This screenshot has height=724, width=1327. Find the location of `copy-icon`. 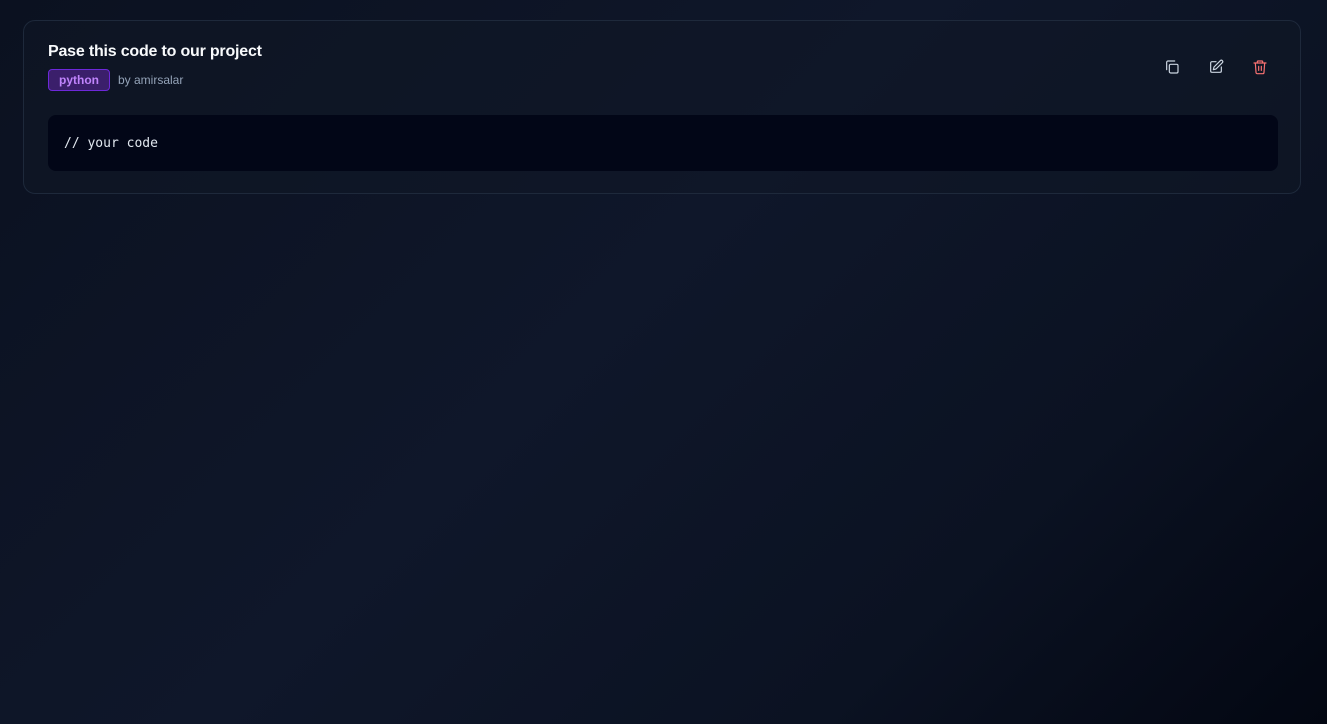

copy-icon is located at coordinates (1172, 67).